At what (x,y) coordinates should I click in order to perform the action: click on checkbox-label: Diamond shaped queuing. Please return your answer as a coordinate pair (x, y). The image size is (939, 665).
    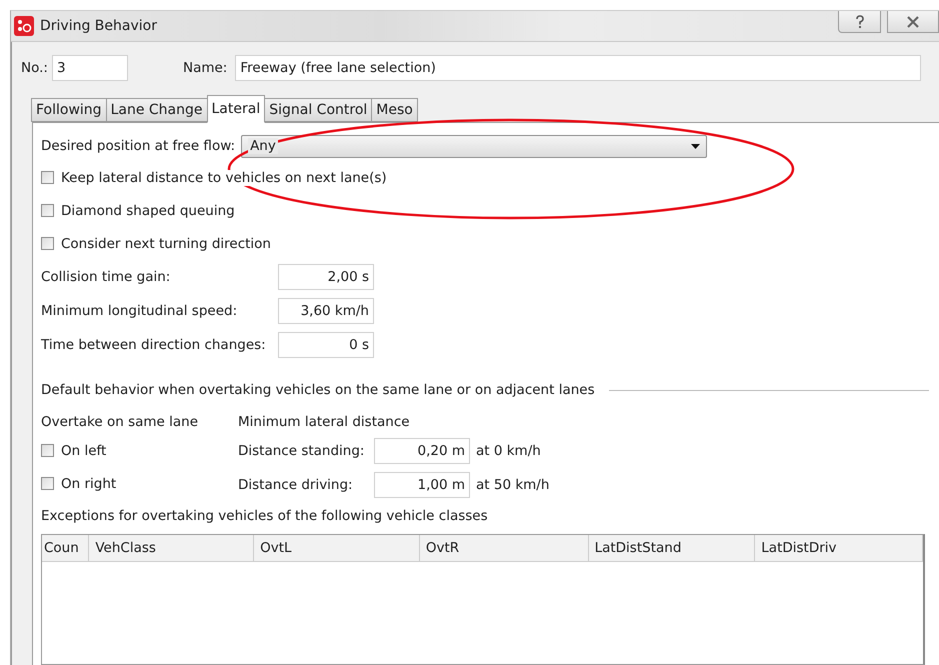
    Looking at the image, I should click on (148, 210).